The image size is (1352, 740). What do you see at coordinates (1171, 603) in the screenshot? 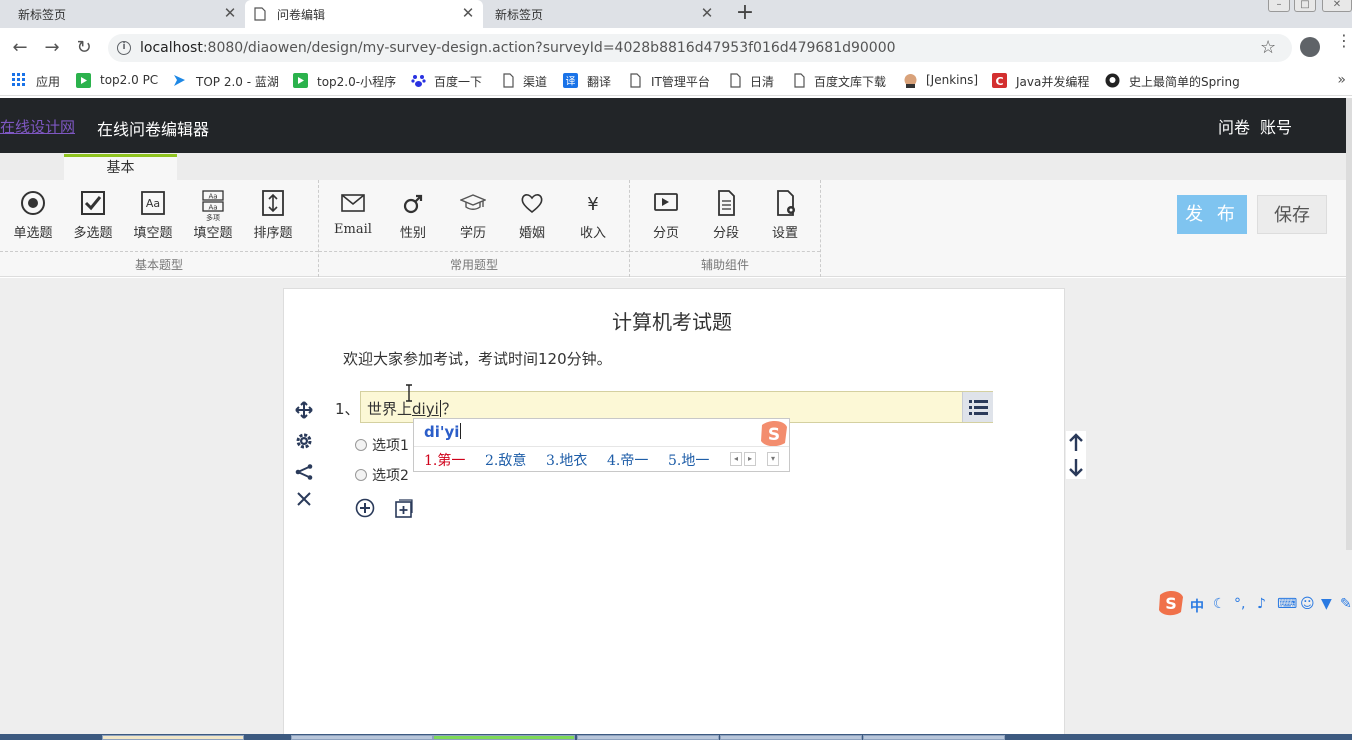
I see `sogou-logo-icon: S` at bounding box center [1171, 603].